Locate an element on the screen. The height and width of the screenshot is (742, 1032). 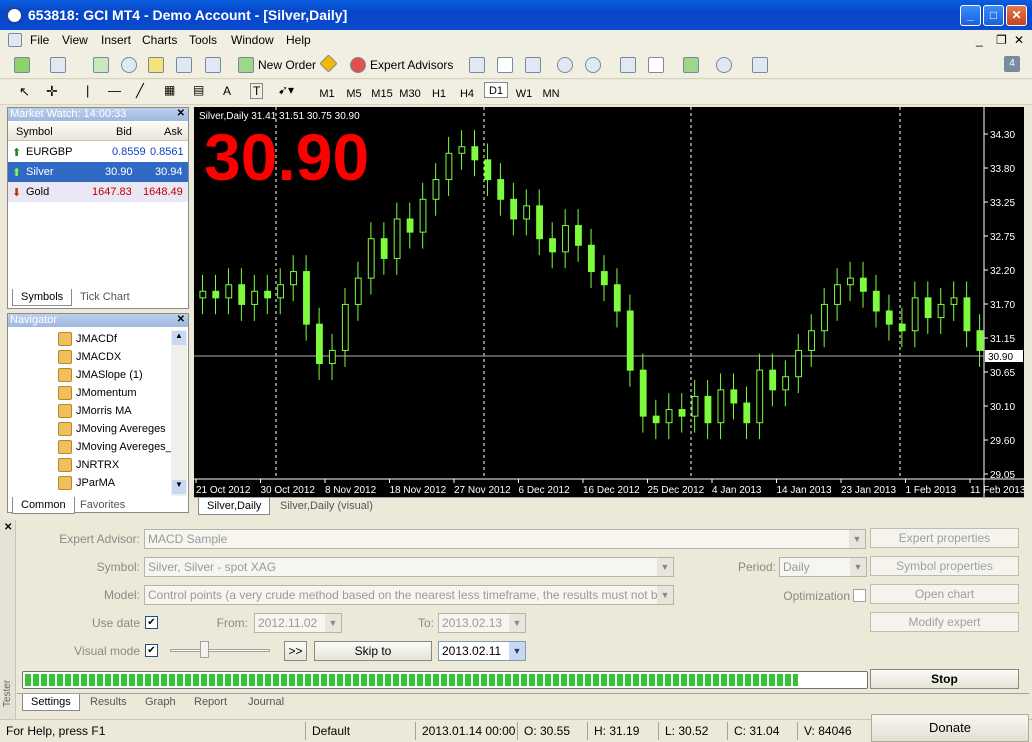
modify-expert-button: Modify expert is located at coordinates (944, 622).